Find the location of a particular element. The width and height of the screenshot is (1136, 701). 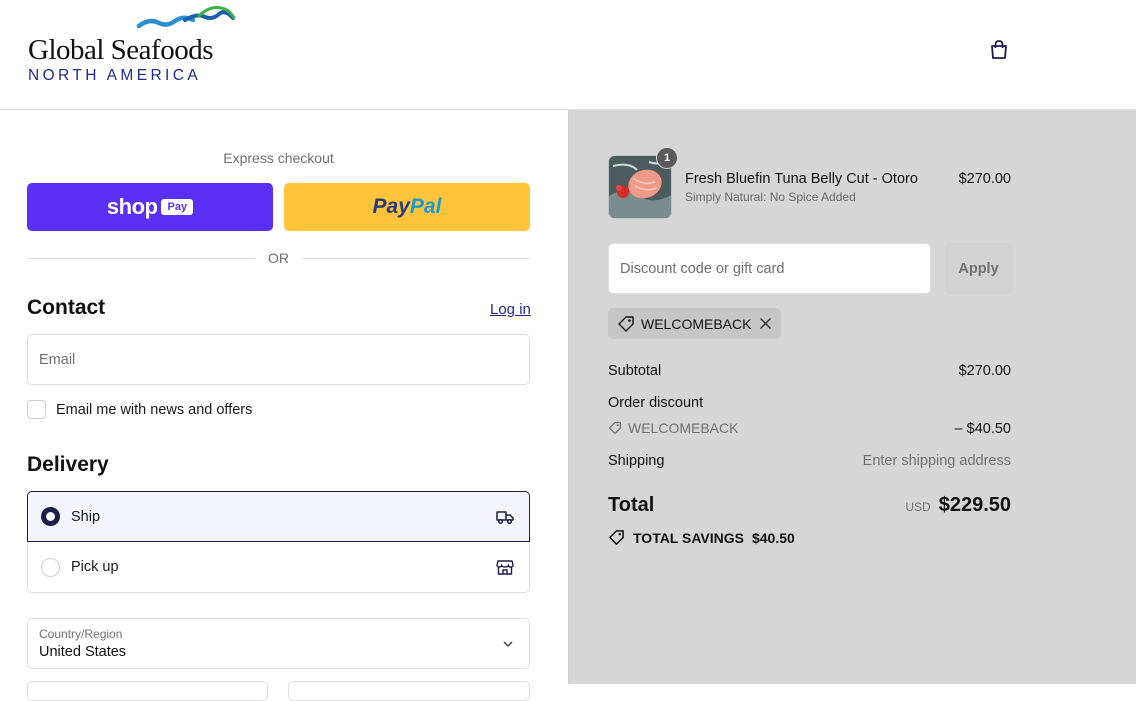

newsletter-label: Email me with news and offers is located at coordinates (154, 409).